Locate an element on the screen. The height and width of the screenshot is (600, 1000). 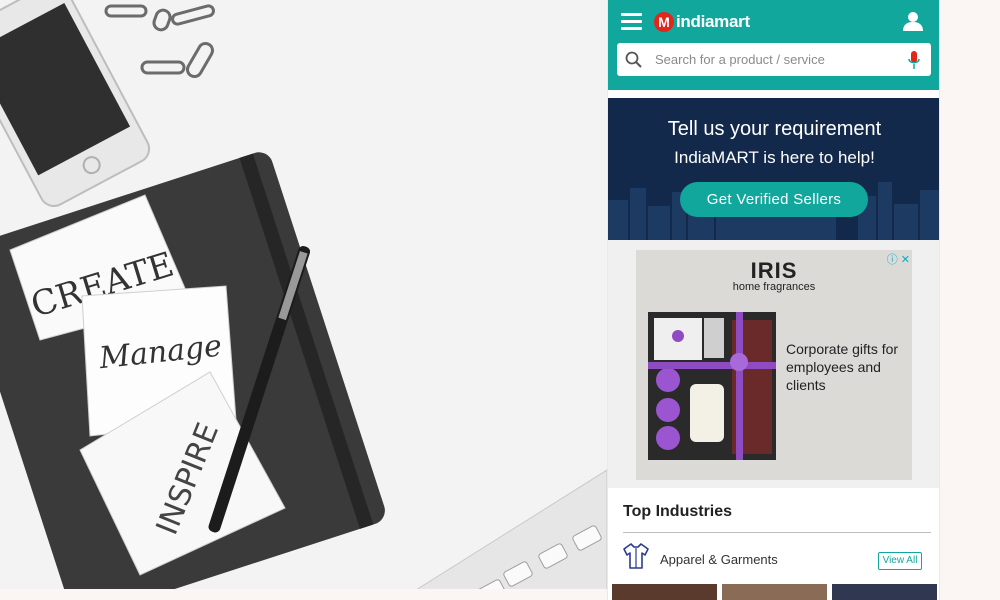
ad-brand-sub: home fragrances is located at coordinates (774, 287).